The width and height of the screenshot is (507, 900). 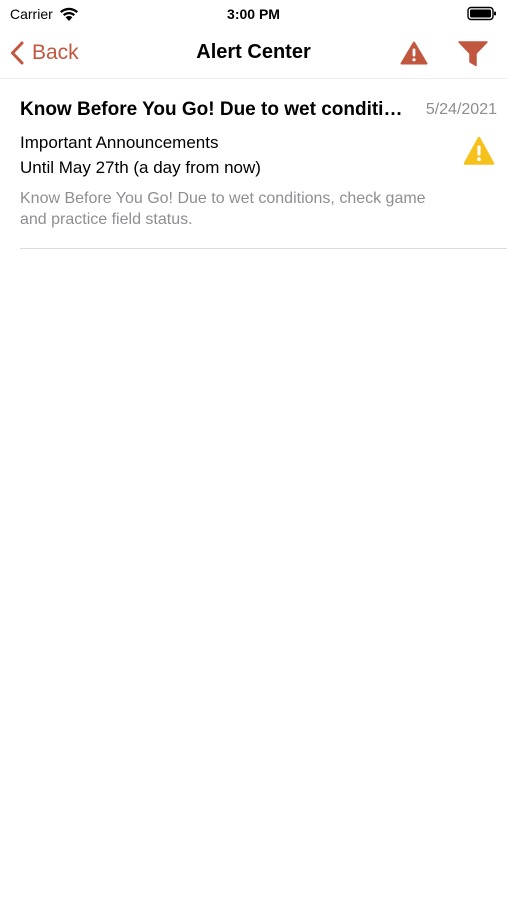 I want to click on battery-full-icon, so click(x=481, y=13).